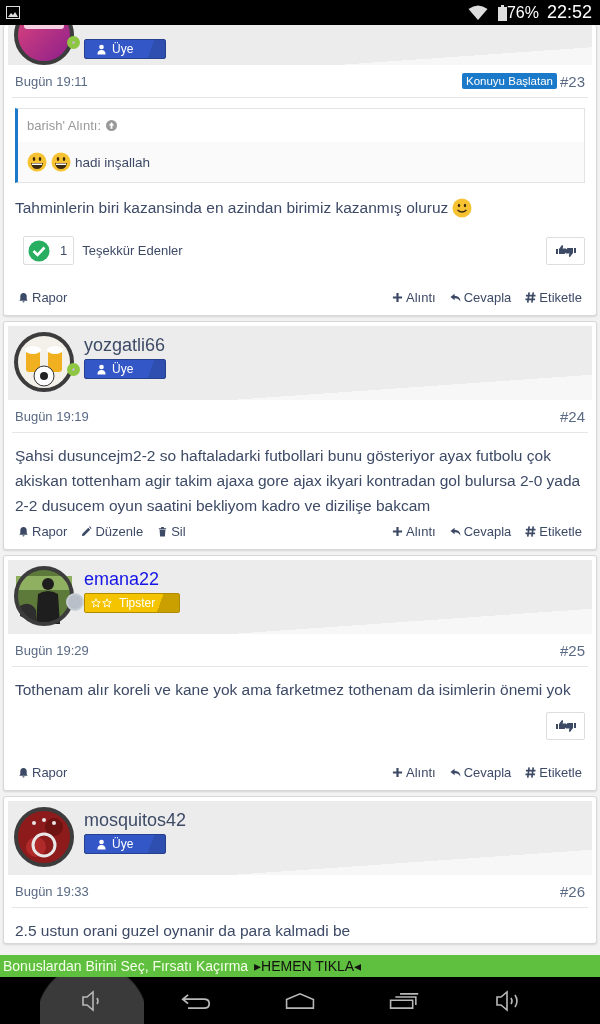  What do you see at coordinates (293, 690) in the screenshot?
I see `post-message: Tothenam alır koreli ve kane yok ama farketmez tothenam da isimlerin önemi yok` at bounding box center [293, 690].